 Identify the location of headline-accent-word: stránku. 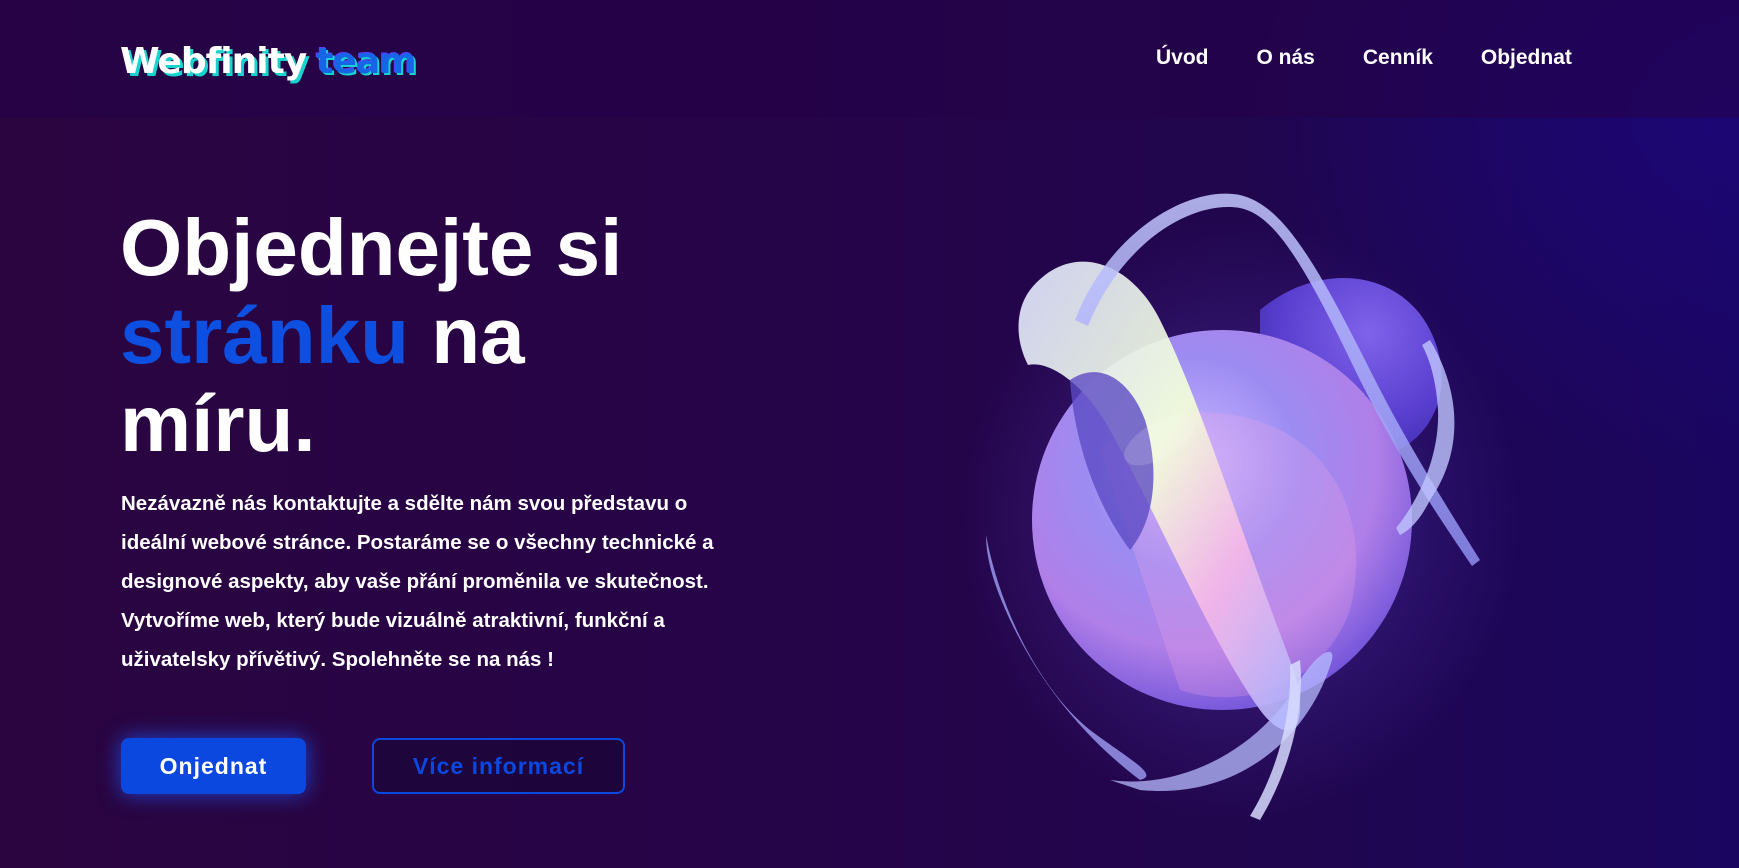
(264, 335).